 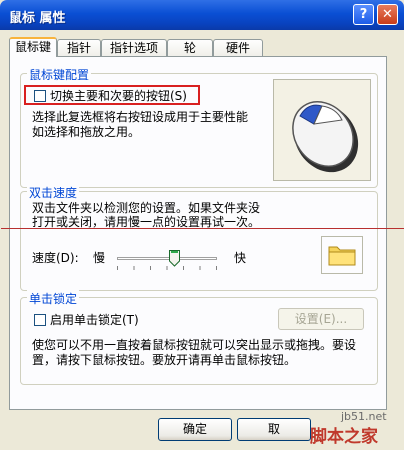 I want to click on close-icon: ✕, so click(x=387, y=14).